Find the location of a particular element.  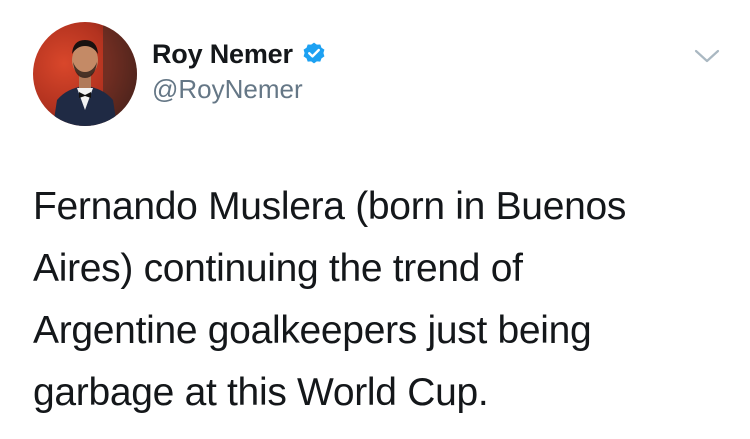

tweet-menu-button is located at coordinates (707, 56).